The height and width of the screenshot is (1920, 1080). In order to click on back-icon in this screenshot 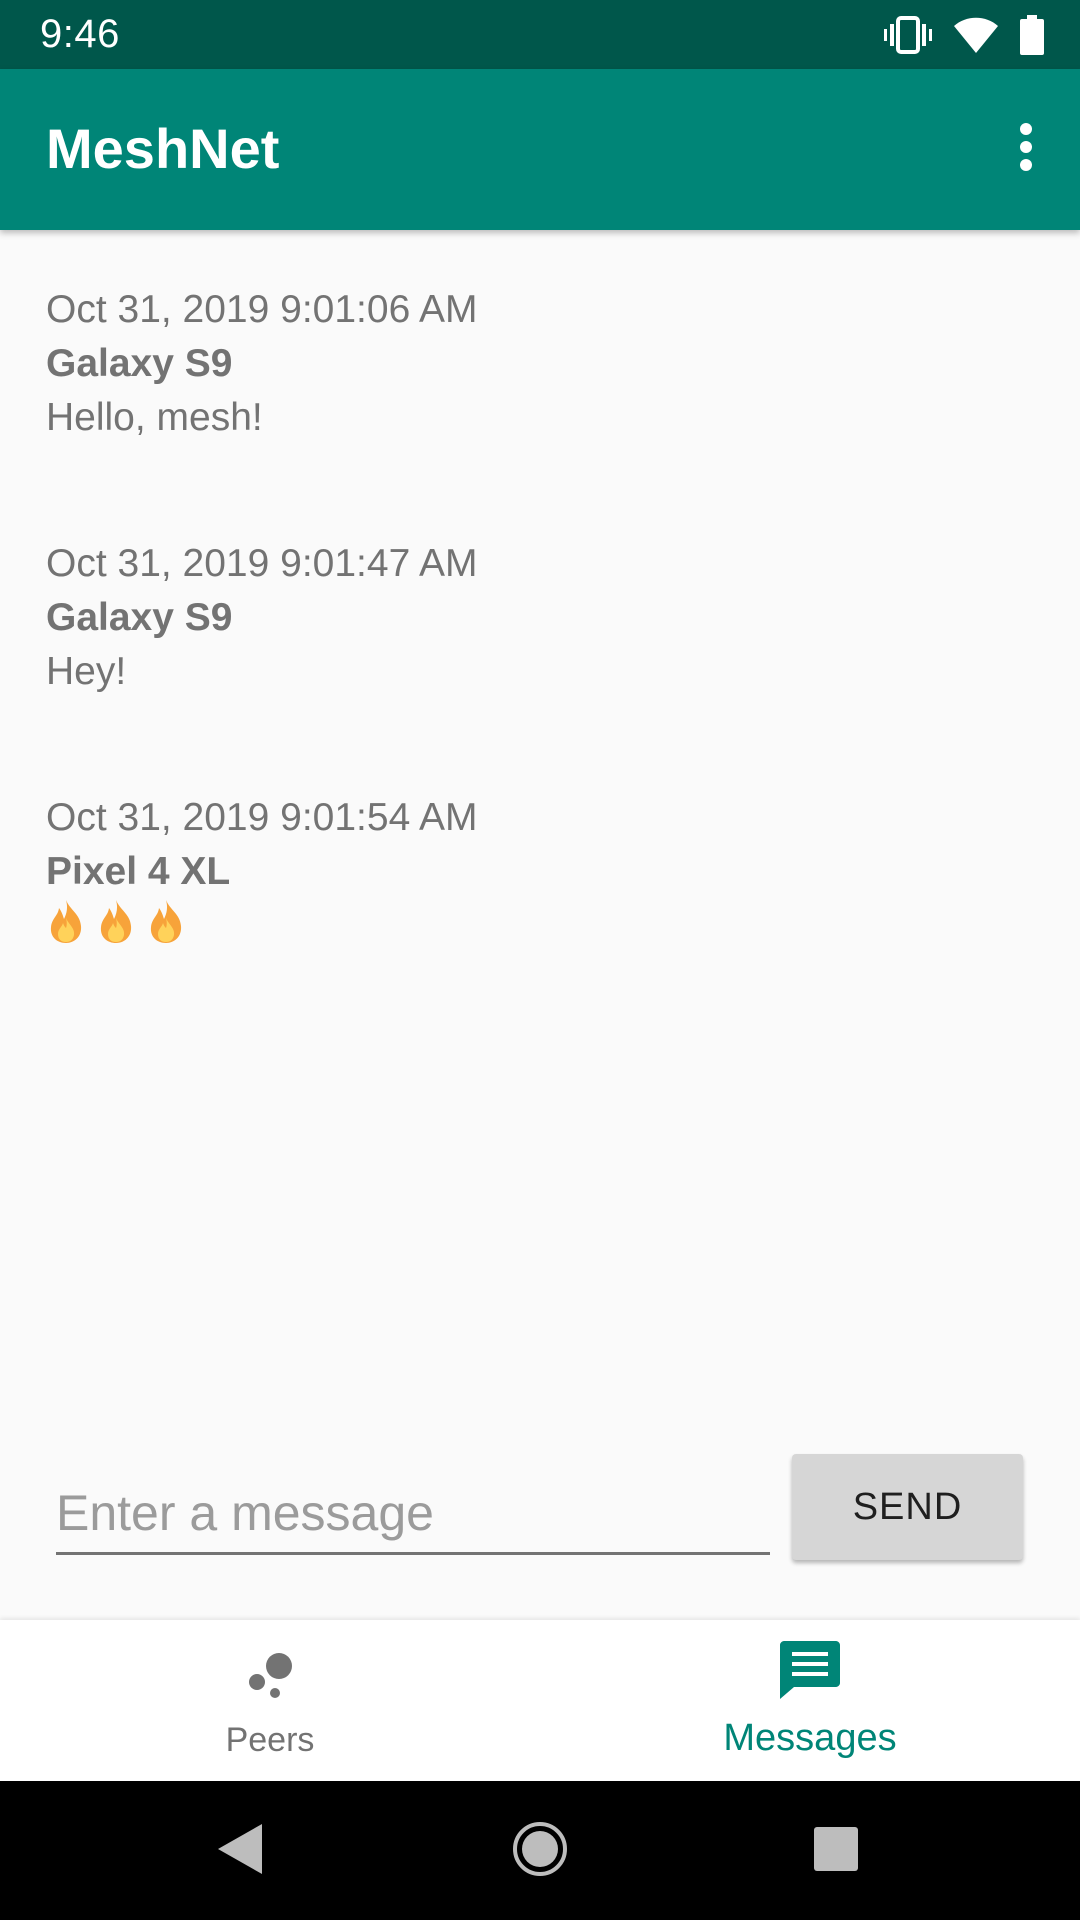, I will do `click(240, 1851)`.